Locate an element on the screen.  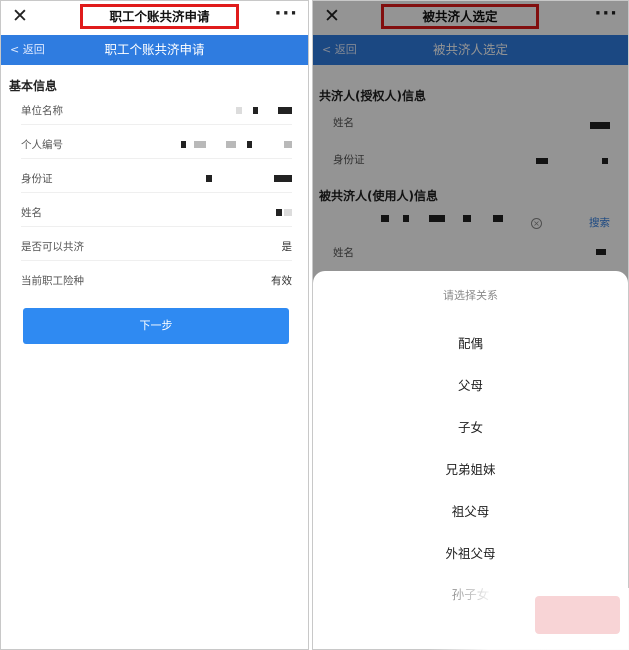
option-spouse: 配偶 is located at coordinates (470, 342).